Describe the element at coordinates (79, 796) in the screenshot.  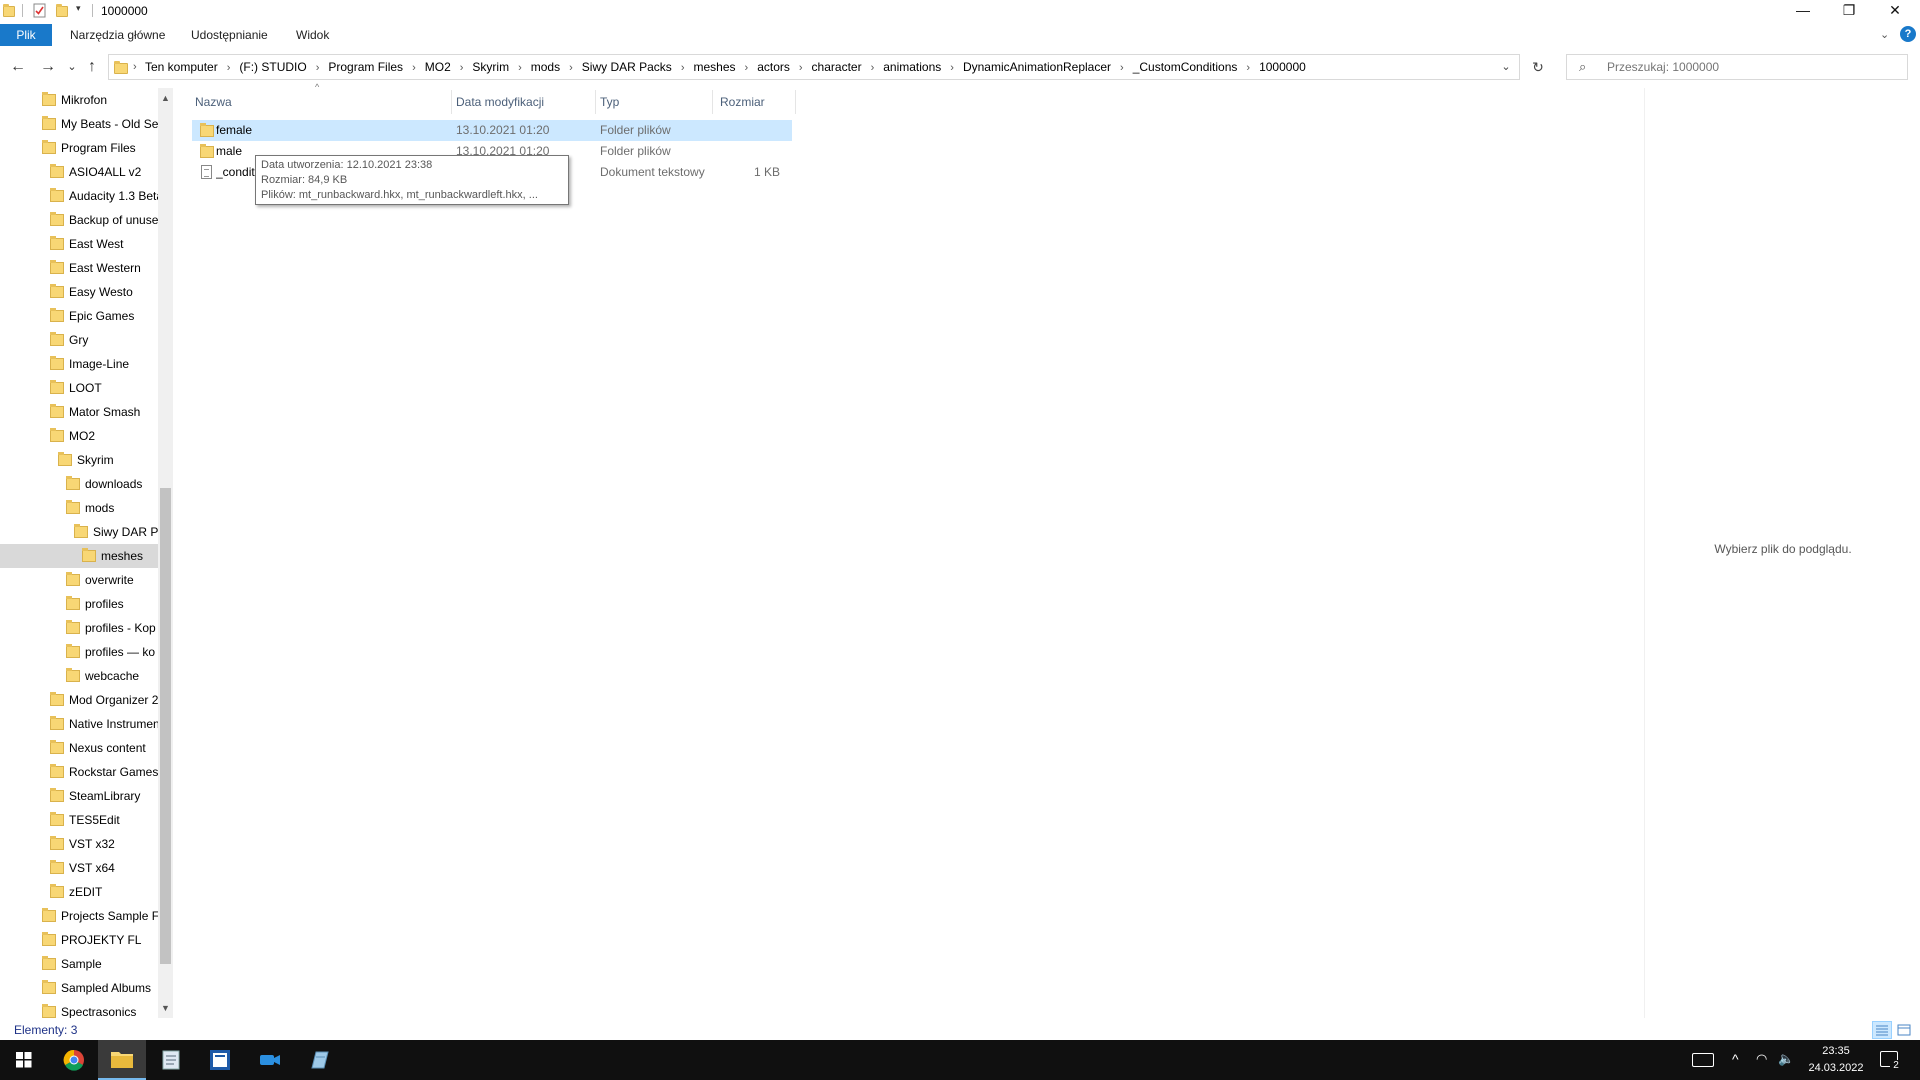
I see `nav-item: SteamLibrary` at that location.